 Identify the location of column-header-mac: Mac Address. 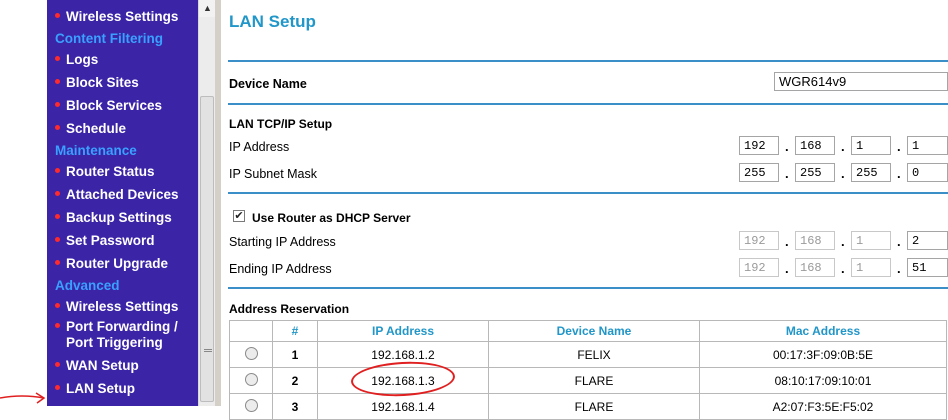
(823, 331).